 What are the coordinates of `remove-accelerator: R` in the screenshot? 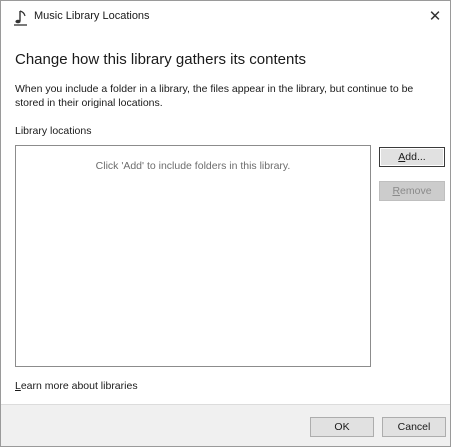 It's located at (396, 191).